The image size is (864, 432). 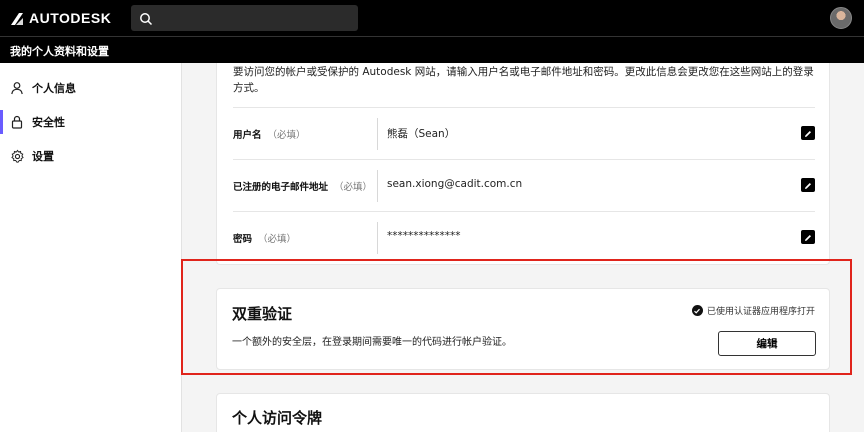 I want to click on password-value: **************, so click(x=424, y=236).